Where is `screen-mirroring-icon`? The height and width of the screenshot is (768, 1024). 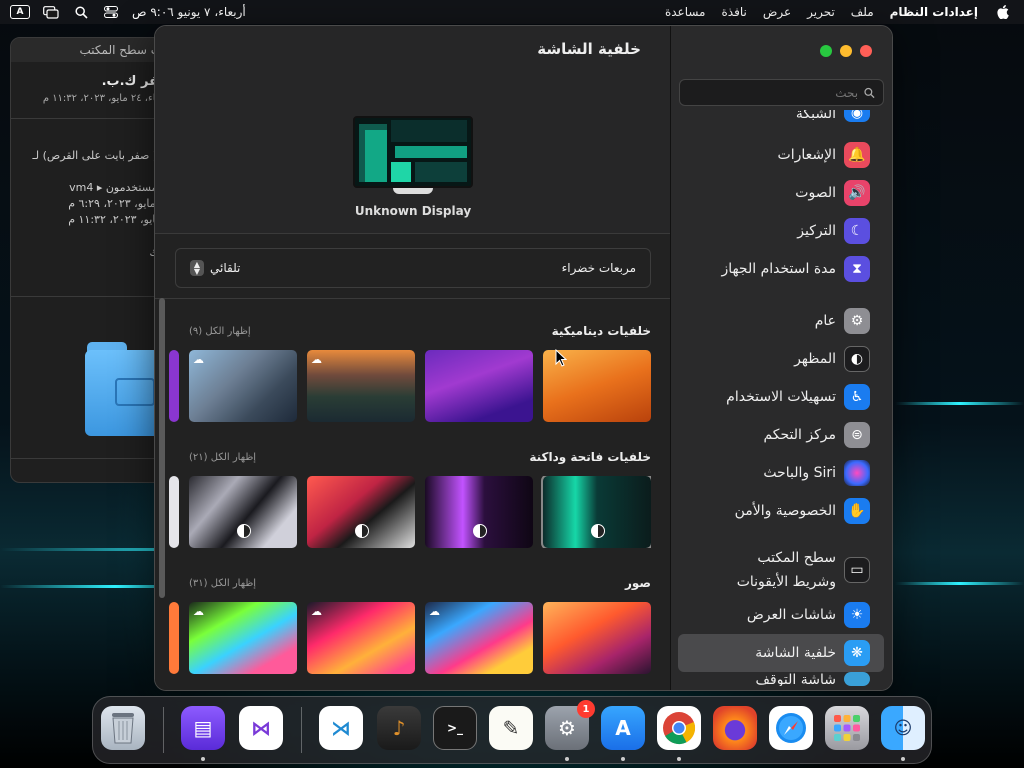
screen-mirroring-icon is located at coordinates (51, 12).